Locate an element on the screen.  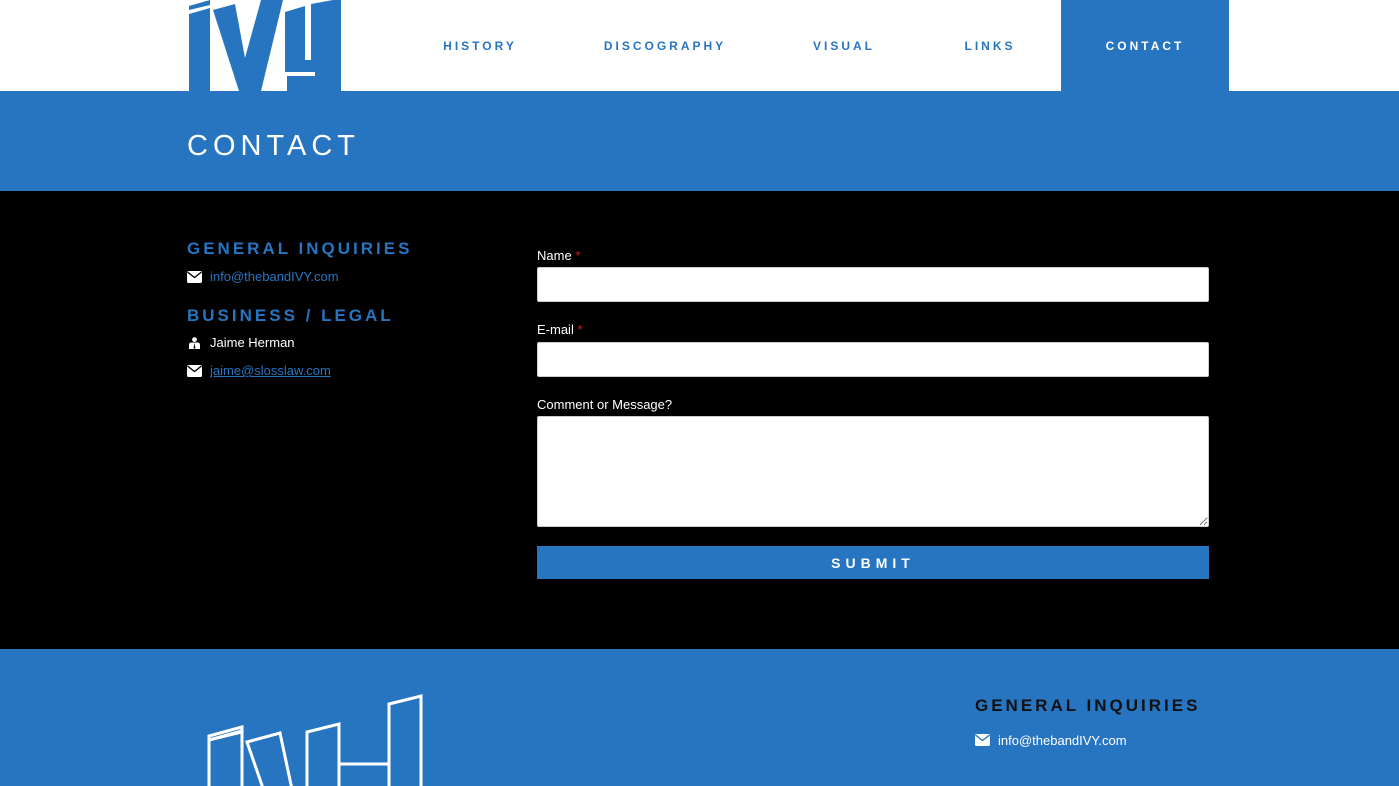
general-email-row: info@thebandIVY.com is located at coordinates (263, 277).